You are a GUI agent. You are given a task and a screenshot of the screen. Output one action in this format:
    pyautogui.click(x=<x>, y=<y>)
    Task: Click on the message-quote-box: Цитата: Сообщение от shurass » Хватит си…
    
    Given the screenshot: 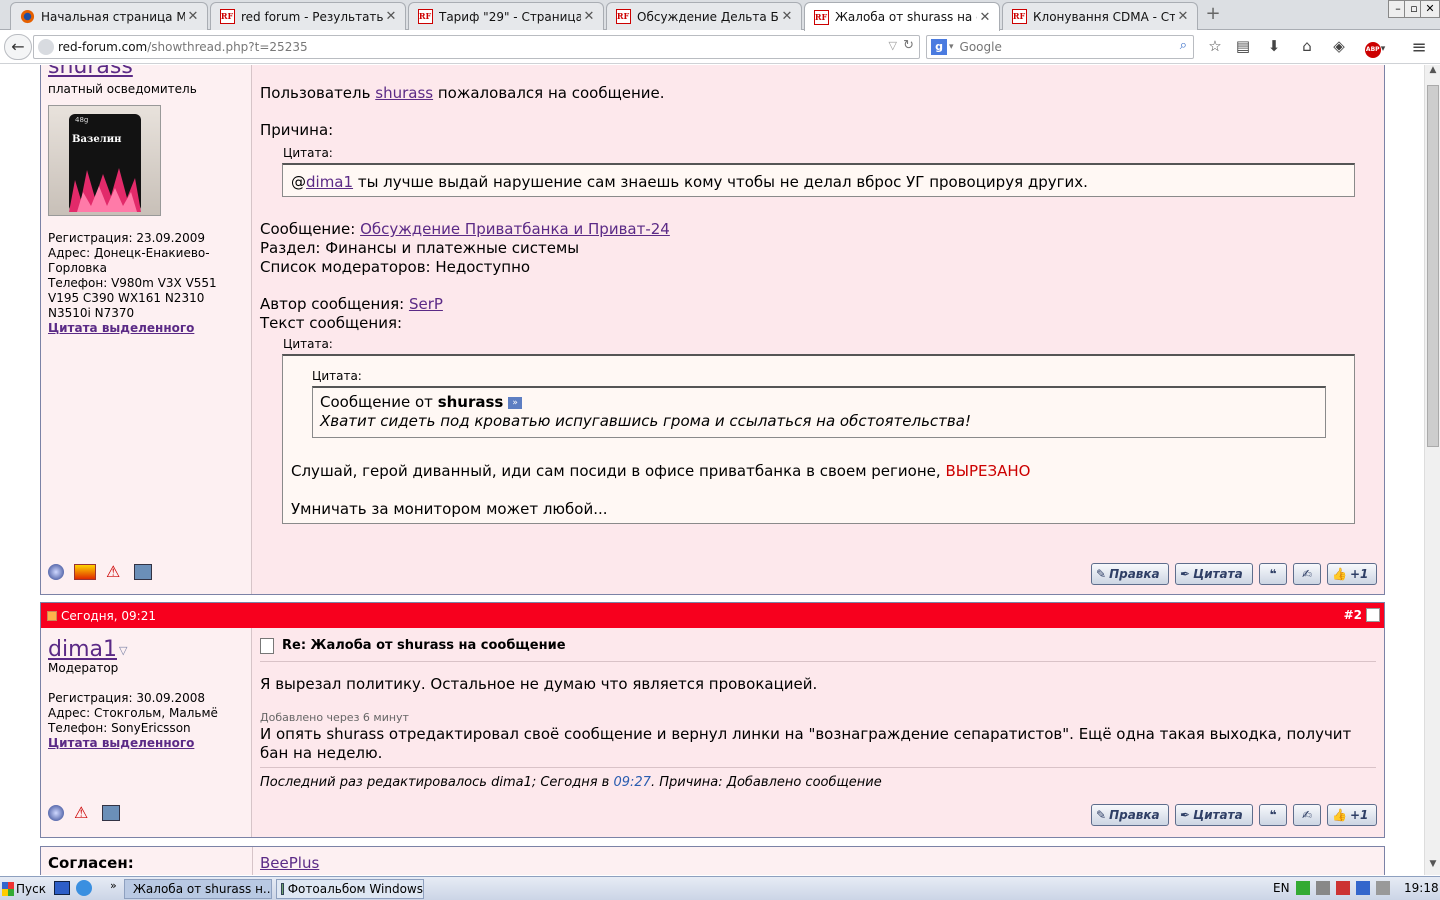 What is the action you would take?
    pyautogui.click(x=818, y=439)
    